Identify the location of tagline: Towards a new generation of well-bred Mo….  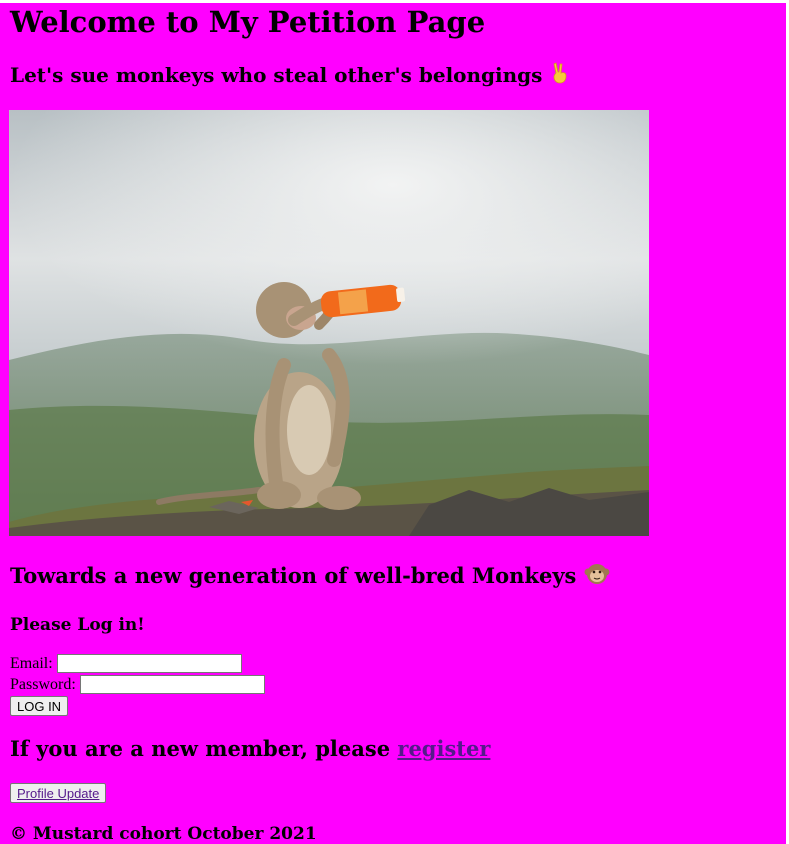
(398, 576).